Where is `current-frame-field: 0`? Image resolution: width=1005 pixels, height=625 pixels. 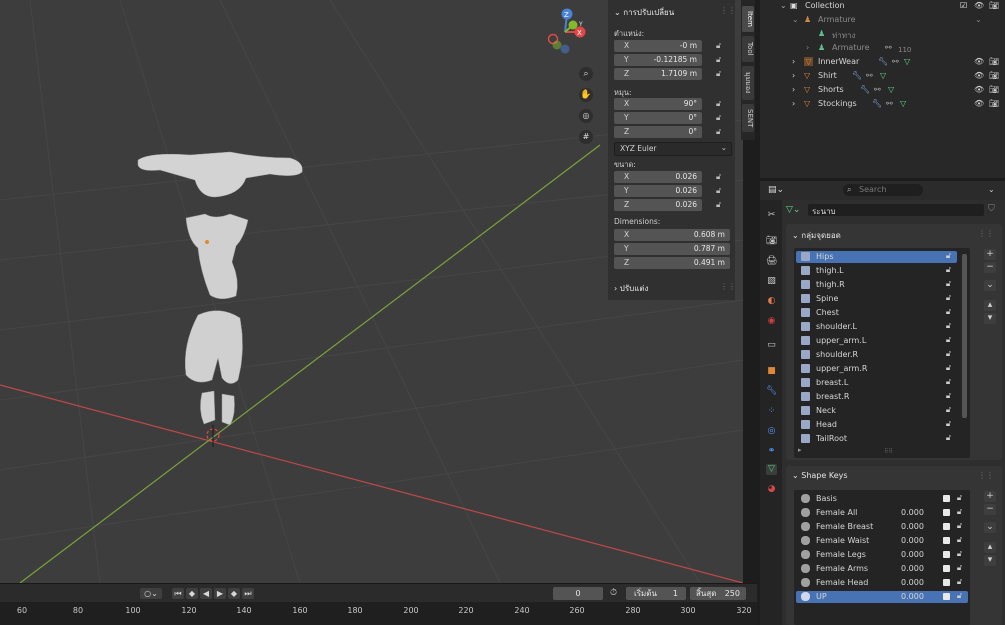
current-frame-field: 0 is located at coordinates (578, 593).